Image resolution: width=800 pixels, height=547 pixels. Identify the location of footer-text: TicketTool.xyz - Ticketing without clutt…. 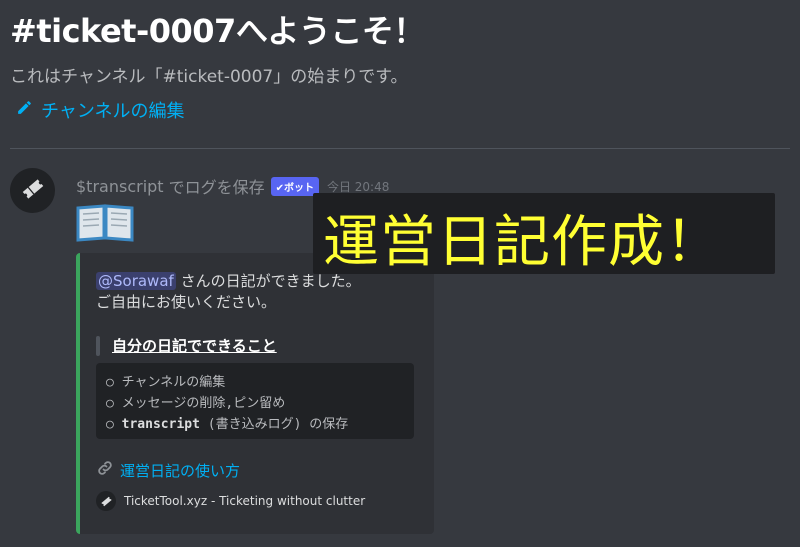
(245, 501).